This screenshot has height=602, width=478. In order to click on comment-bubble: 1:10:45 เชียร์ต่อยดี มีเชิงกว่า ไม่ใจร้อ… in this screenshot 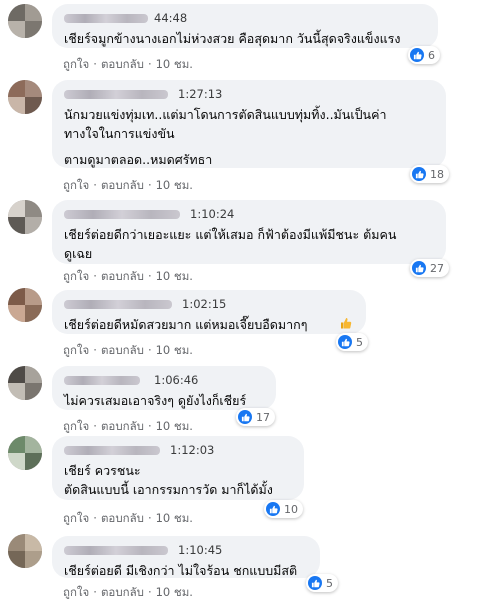, I will do `click(186, 557)`.